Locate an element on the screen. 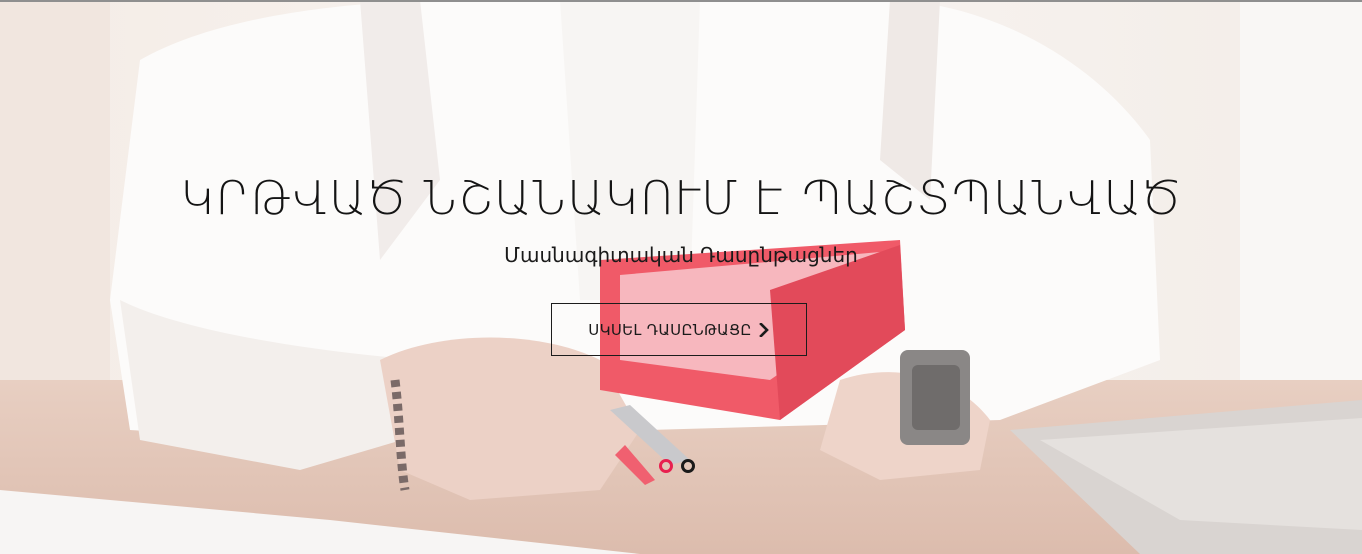  chevron-right-icon is located at coordinates (763, 329).